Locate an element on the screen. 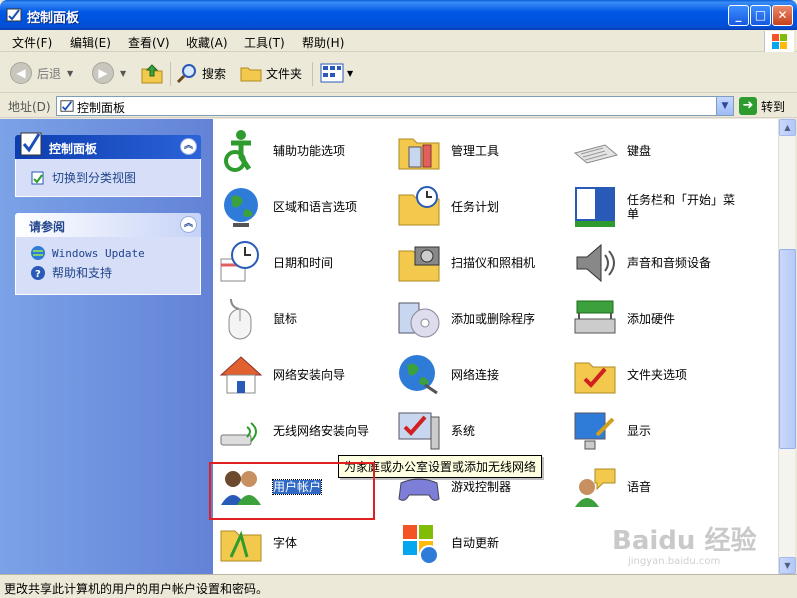  scroll-thumb is located at coordinates (787, 349).